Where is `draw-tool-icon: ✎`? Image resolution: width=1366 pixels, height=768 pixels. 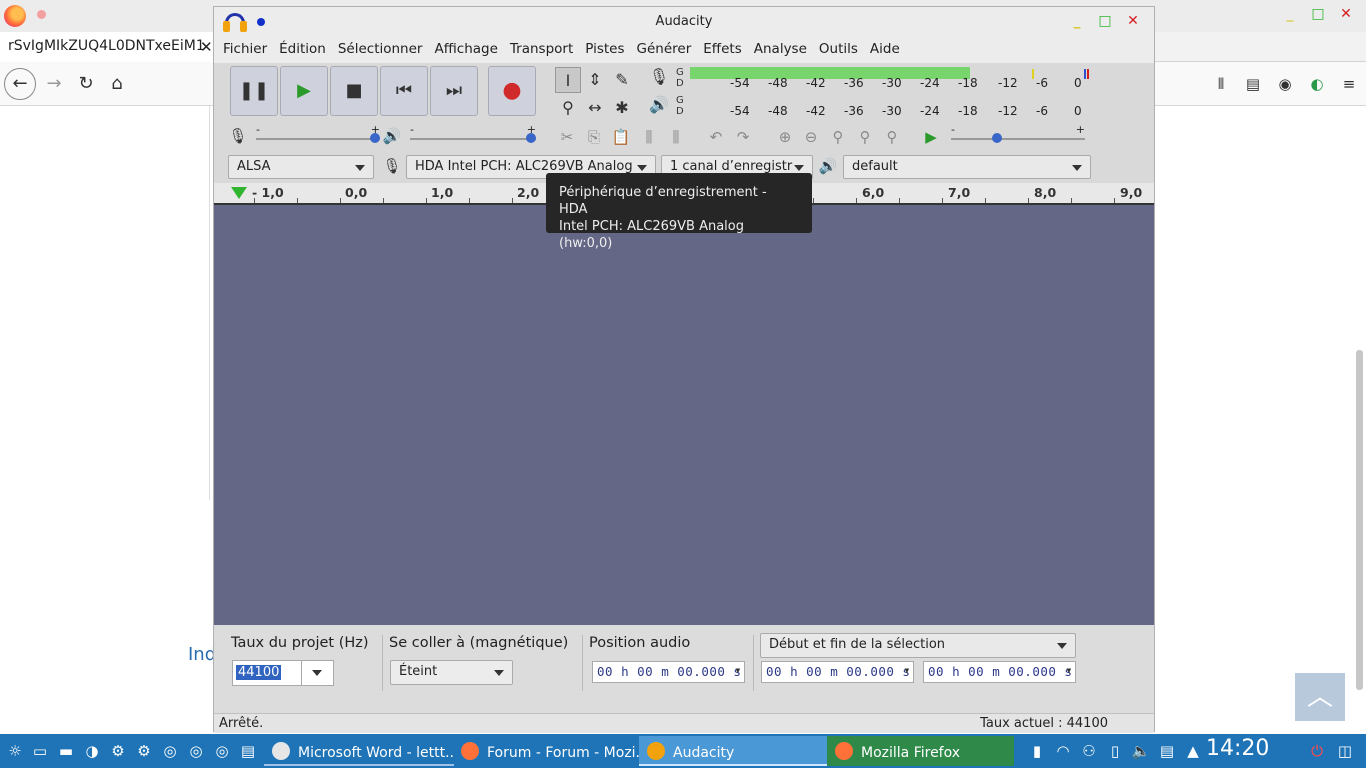 draw-tool-icon: ✎ is located at coordinates (622, 80).